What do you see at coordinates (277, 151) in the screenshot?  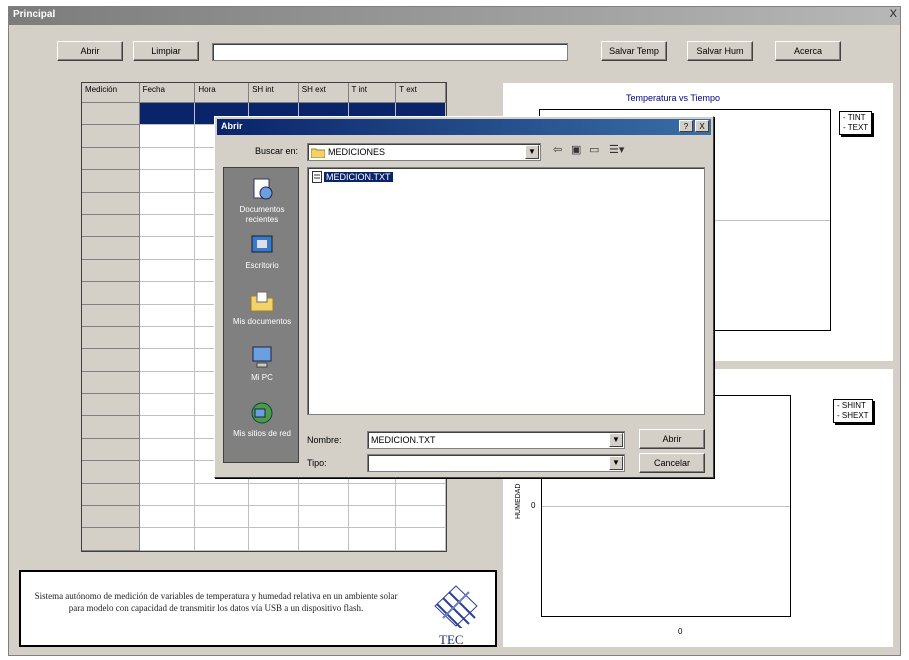 I see `look-in-label: Buscar en:` at bounding box center [277, 151].